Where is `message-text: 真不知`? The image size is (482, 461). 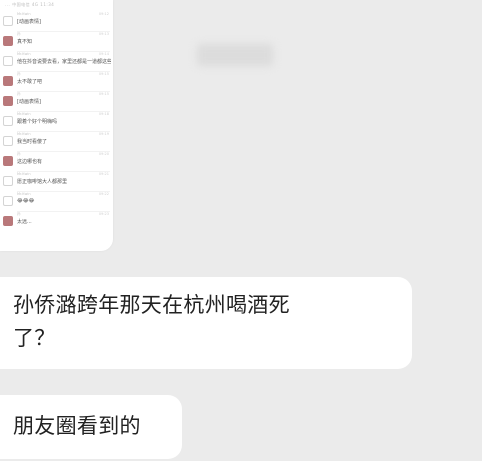 message-text: 真不知 is located at coordinates (25, 42).